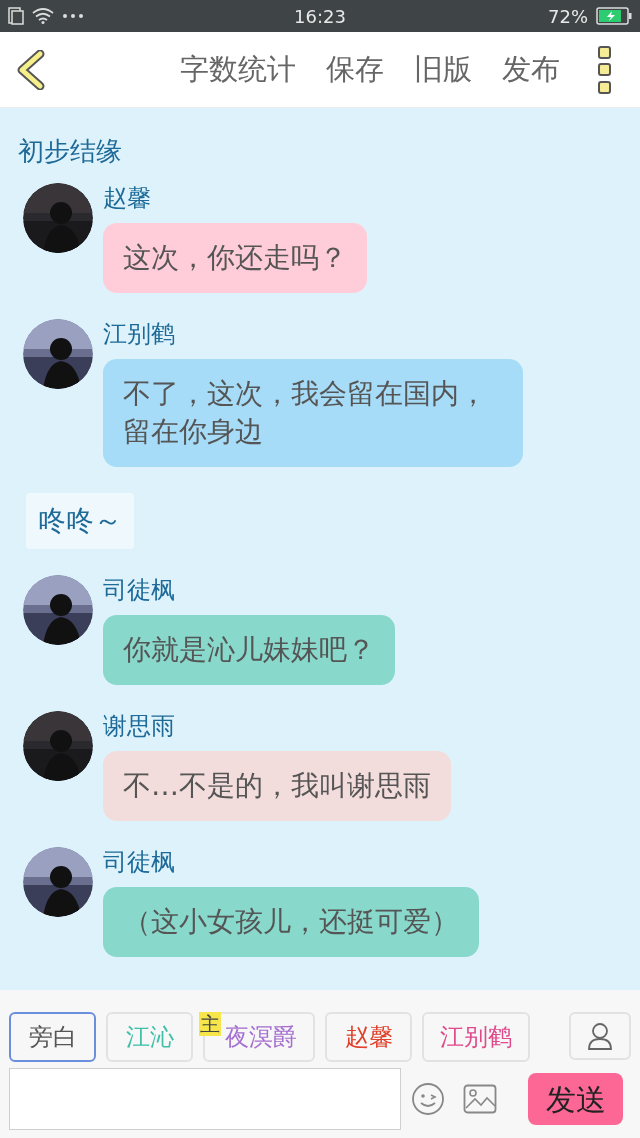  I want to click on header-action: 保存, so click(355, 69).